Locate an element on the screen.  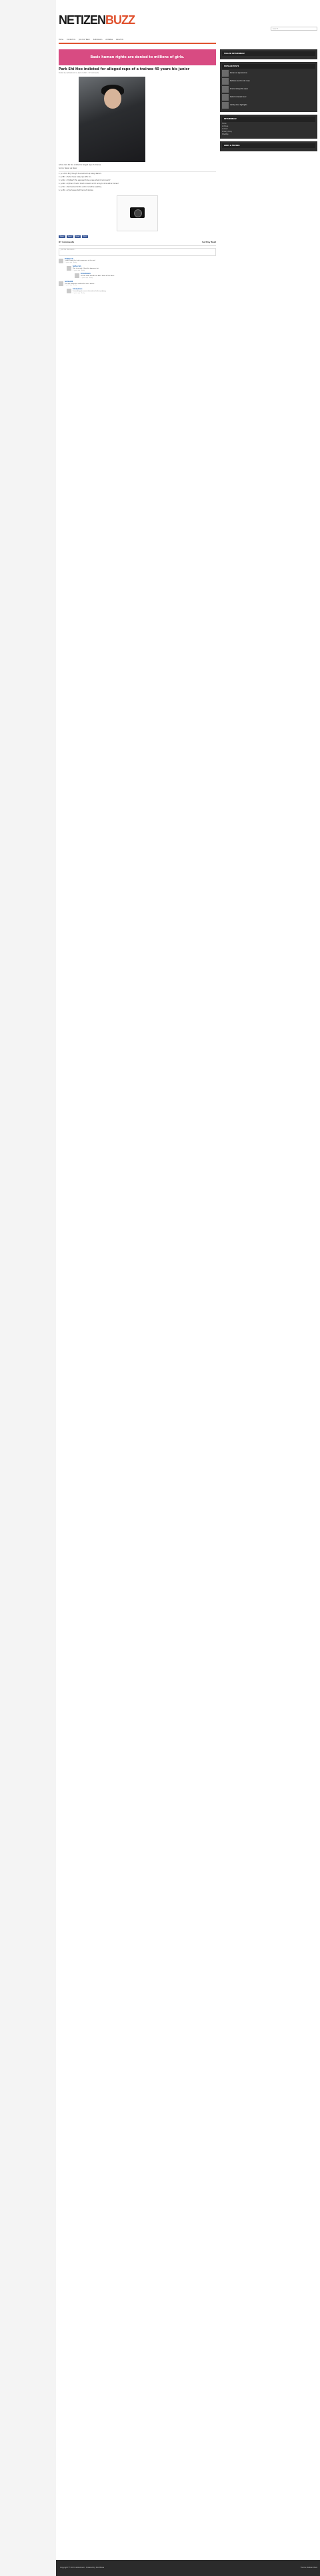
nav-adrates: Ad Rates is located at coordinates (109, 40).